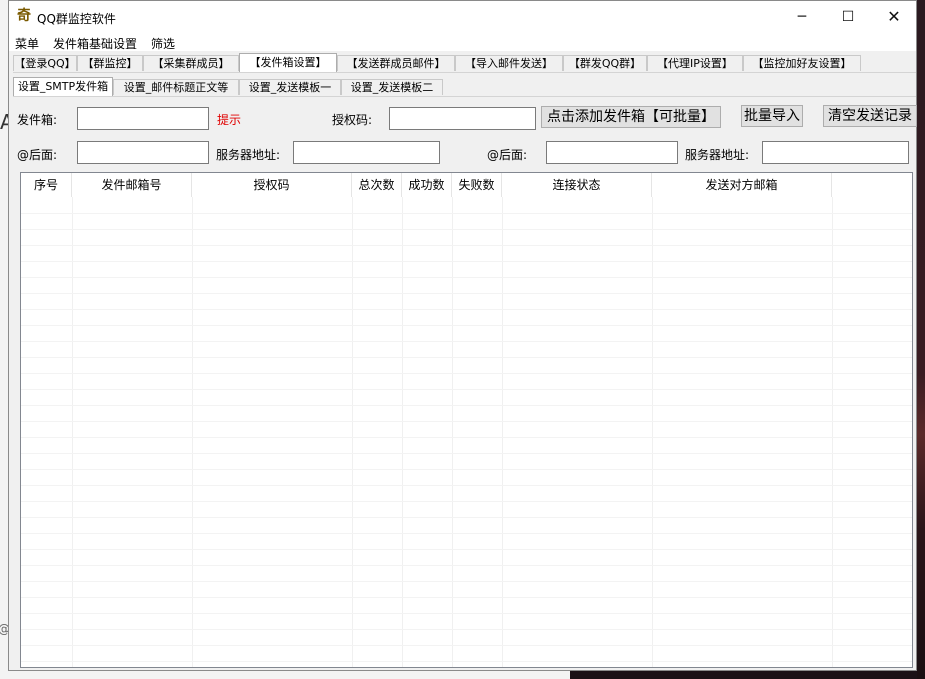 The height and width of the screenshot is (679, 925). Describe the element at coordinates (24, 16) in the screenshot. I see `app-icon: 奇` at that location.